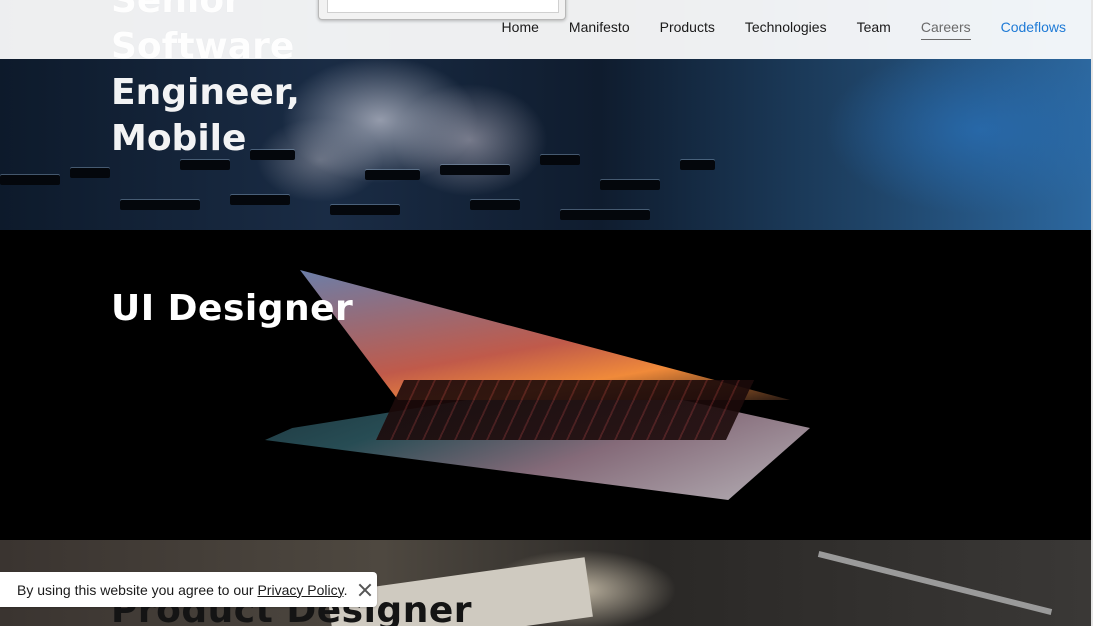 This screenshot has width=1093, height=626. Describe the element at coordinates (1033, 29) in the screenshot. I see `nav-codeflows: Codeflows` at that location.